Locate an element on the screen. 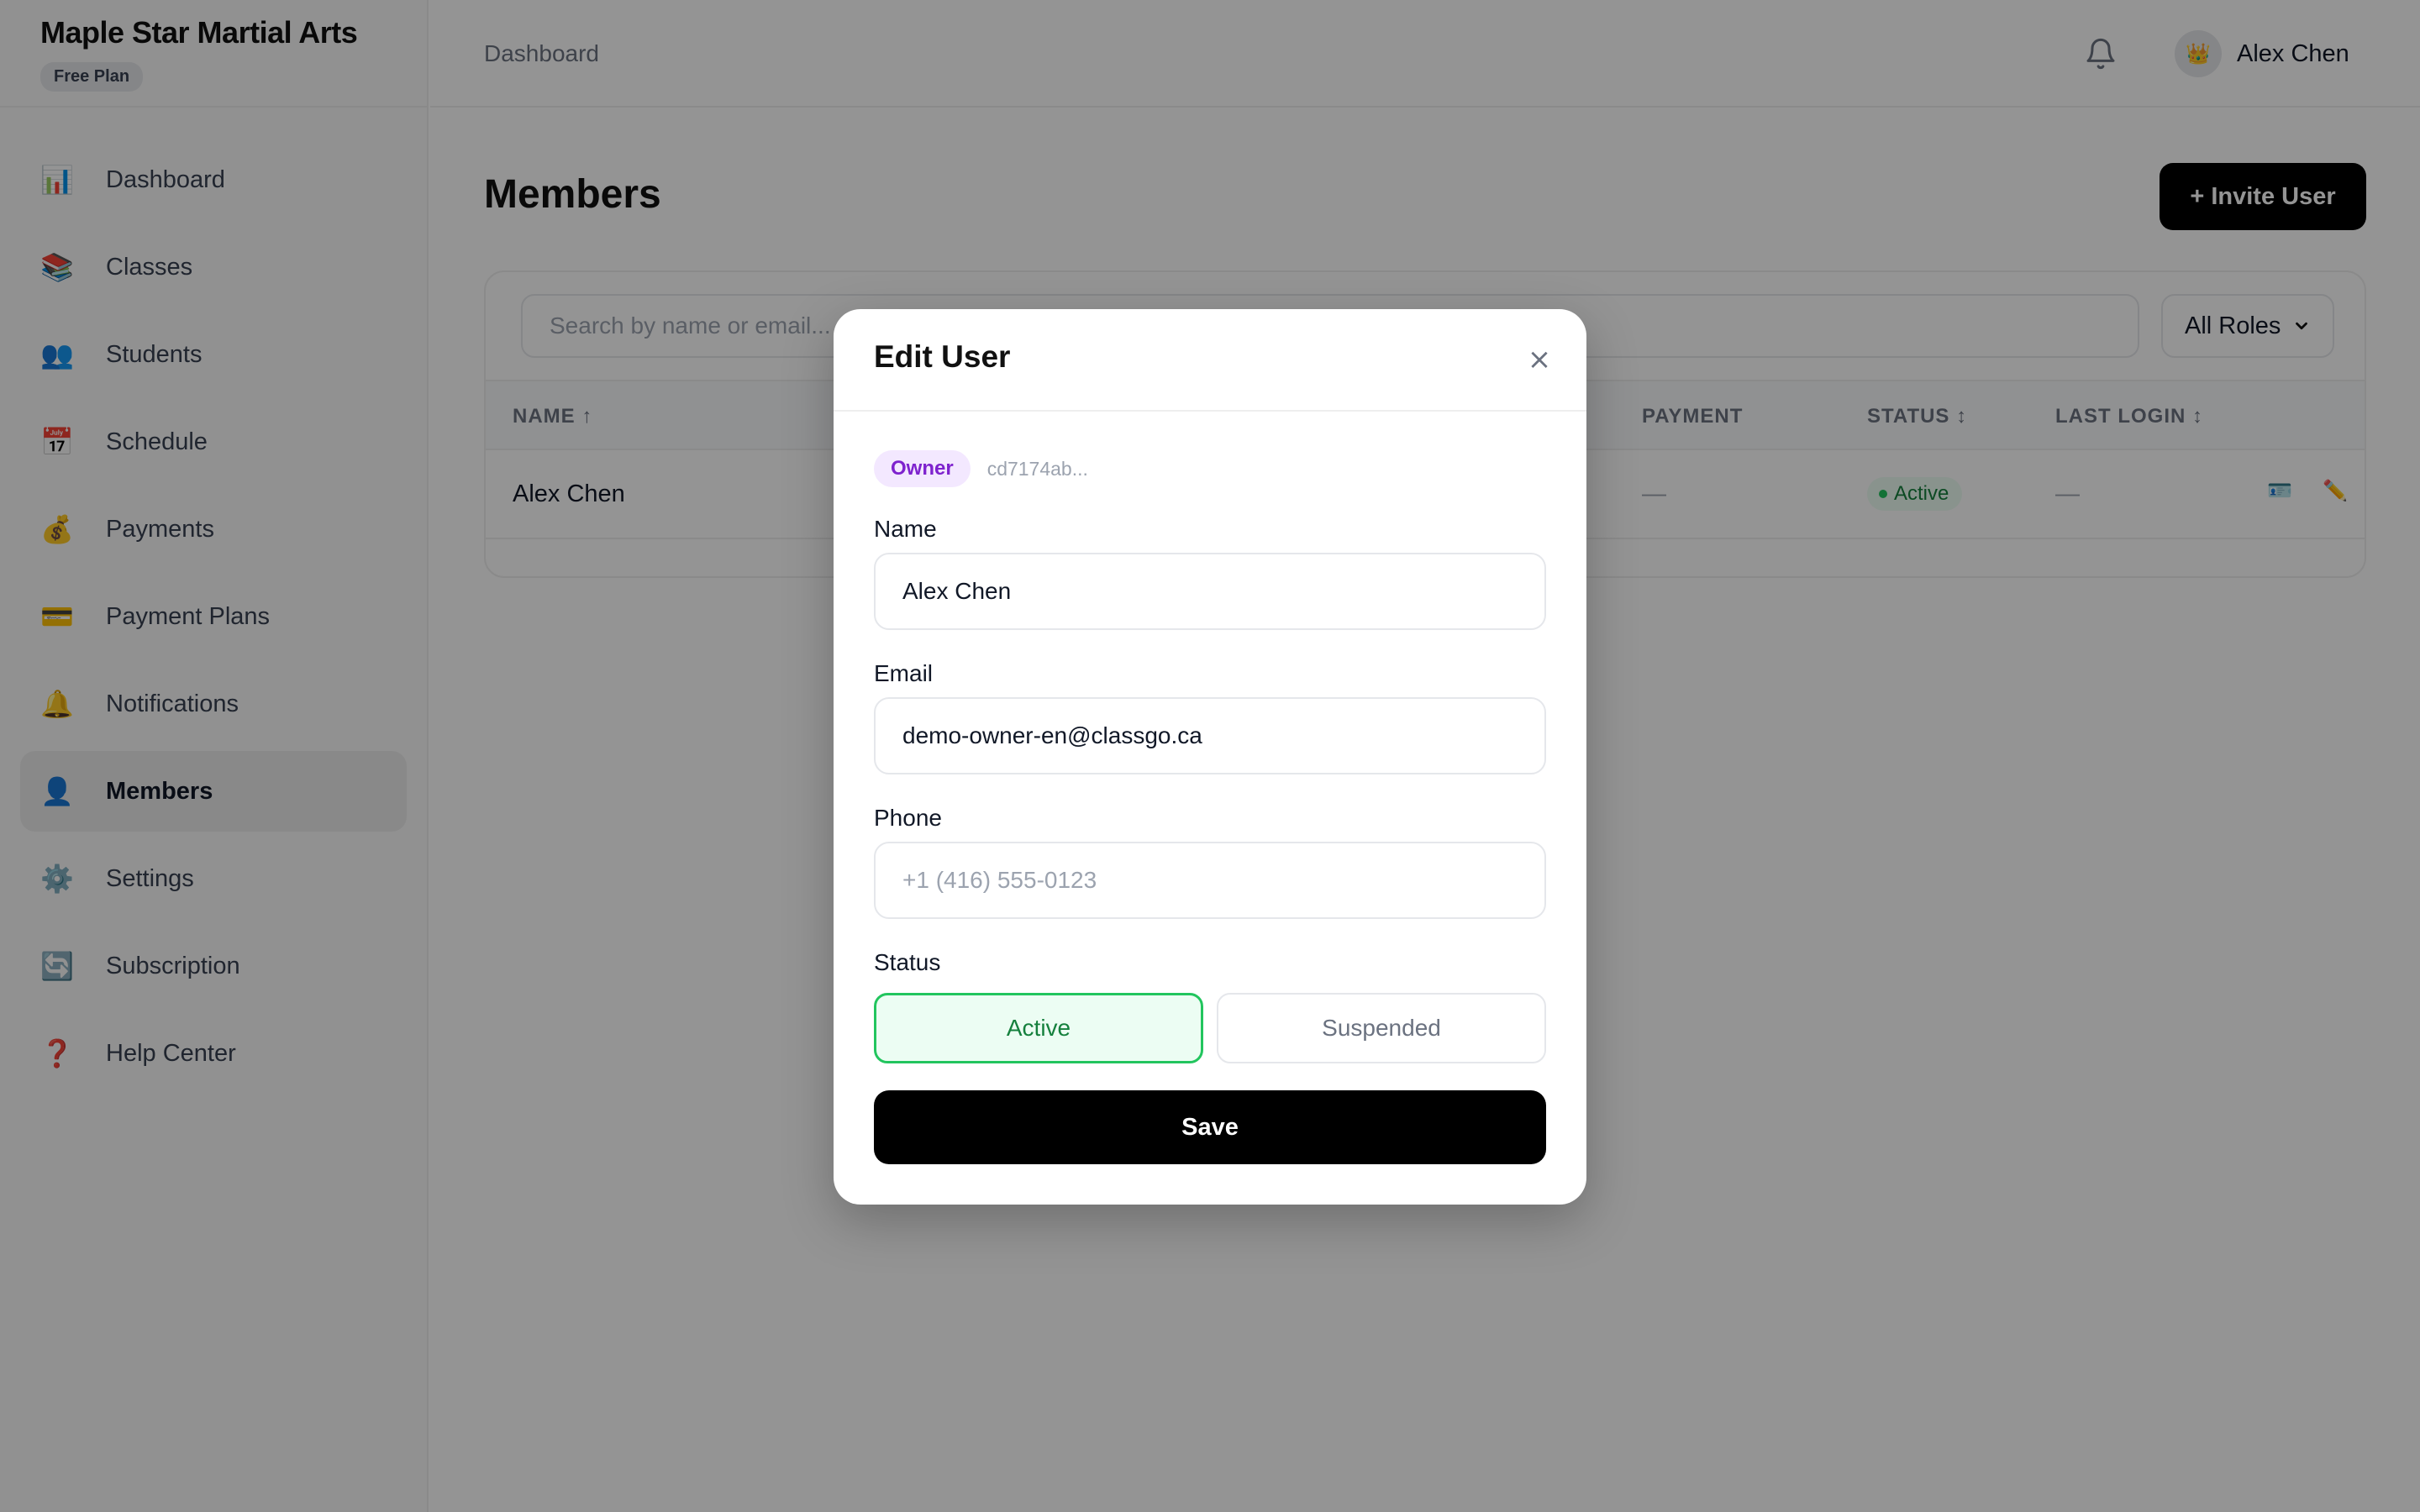 This screenshot has height=1512, width=2420. role-badge: Owner is located at coordinates (923, 468).